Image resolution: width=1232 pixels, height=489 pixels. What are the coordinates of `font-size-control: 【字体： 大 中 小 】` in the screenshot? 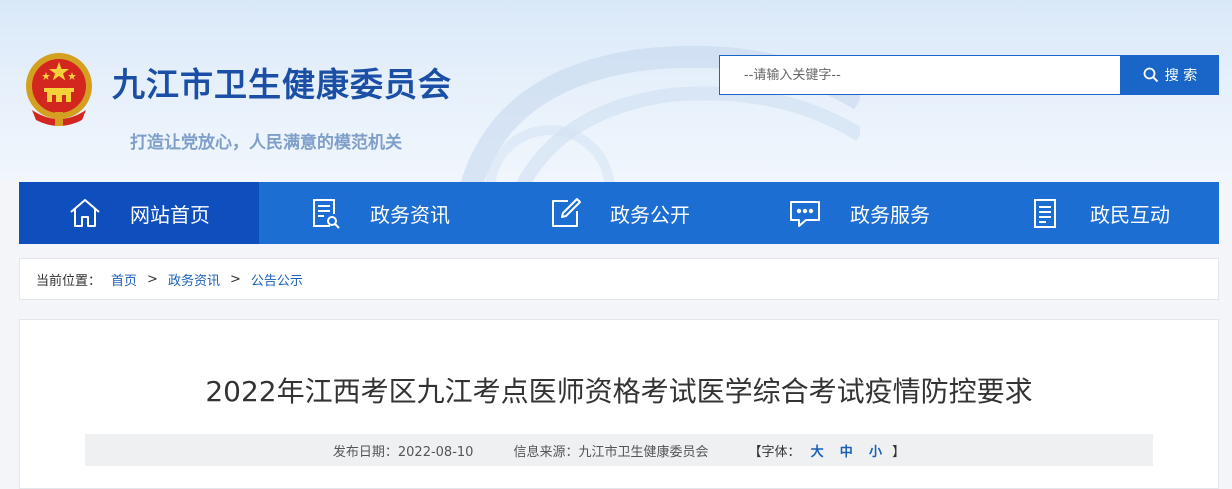 It's located at (826, 450).